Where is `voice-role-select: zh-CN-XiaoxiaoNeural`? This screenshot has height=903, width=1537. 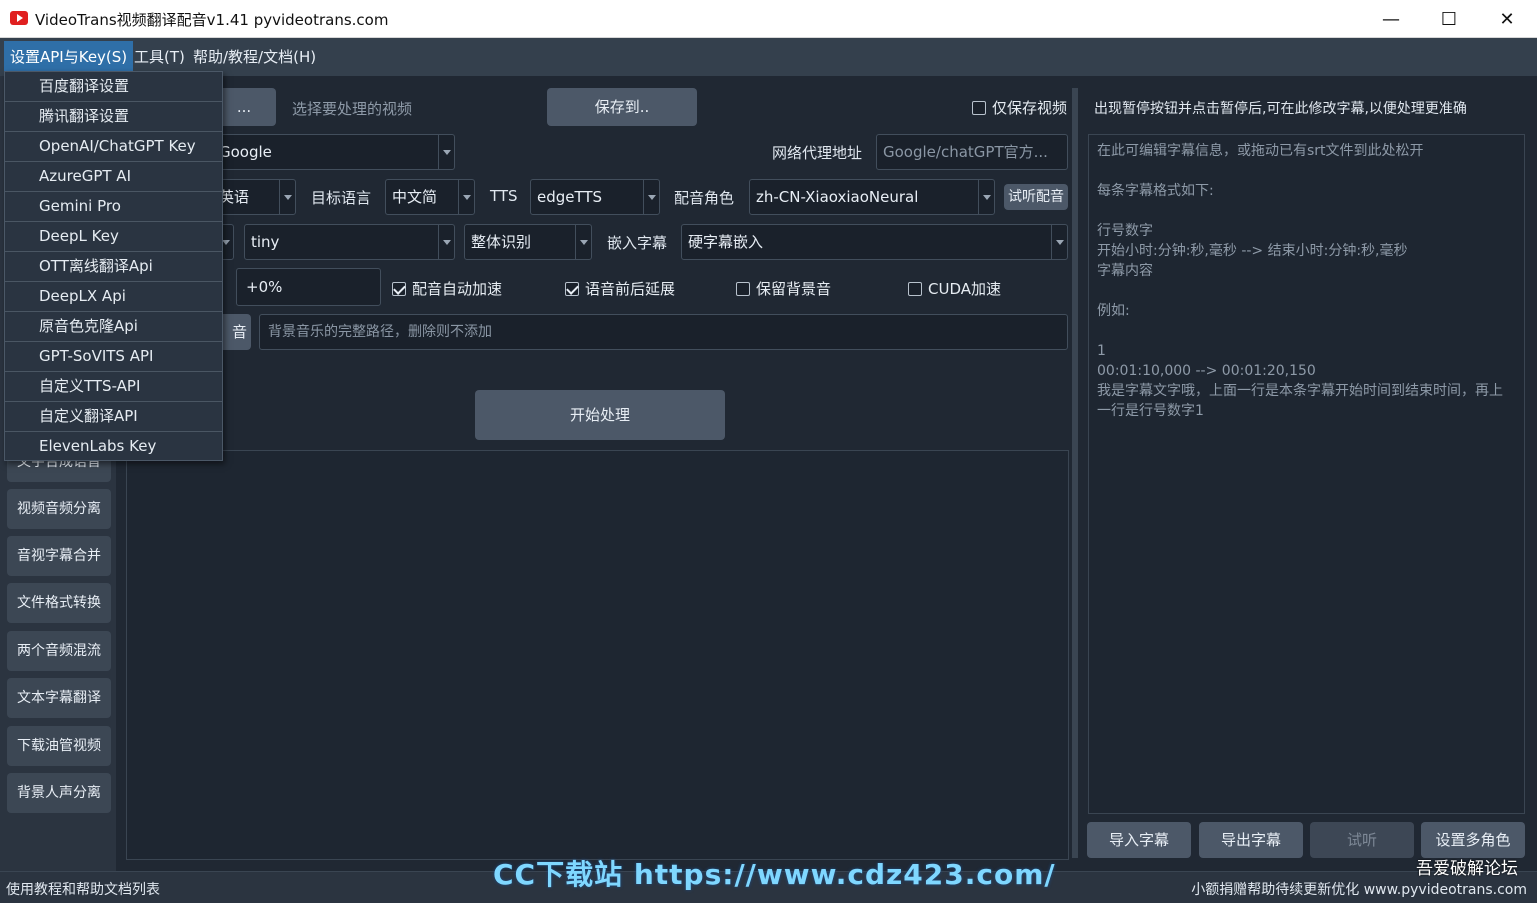
voice-role-select: zh-CN-XiaoxiaoNeural is located at coordinates (872, 197).